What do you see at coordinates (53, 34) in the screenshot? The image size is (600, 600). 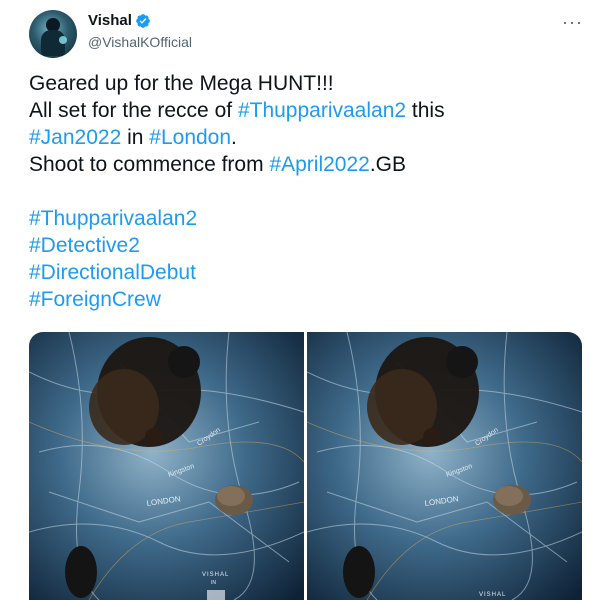 I see `profile-avatar` at bounding box center [53, 34].